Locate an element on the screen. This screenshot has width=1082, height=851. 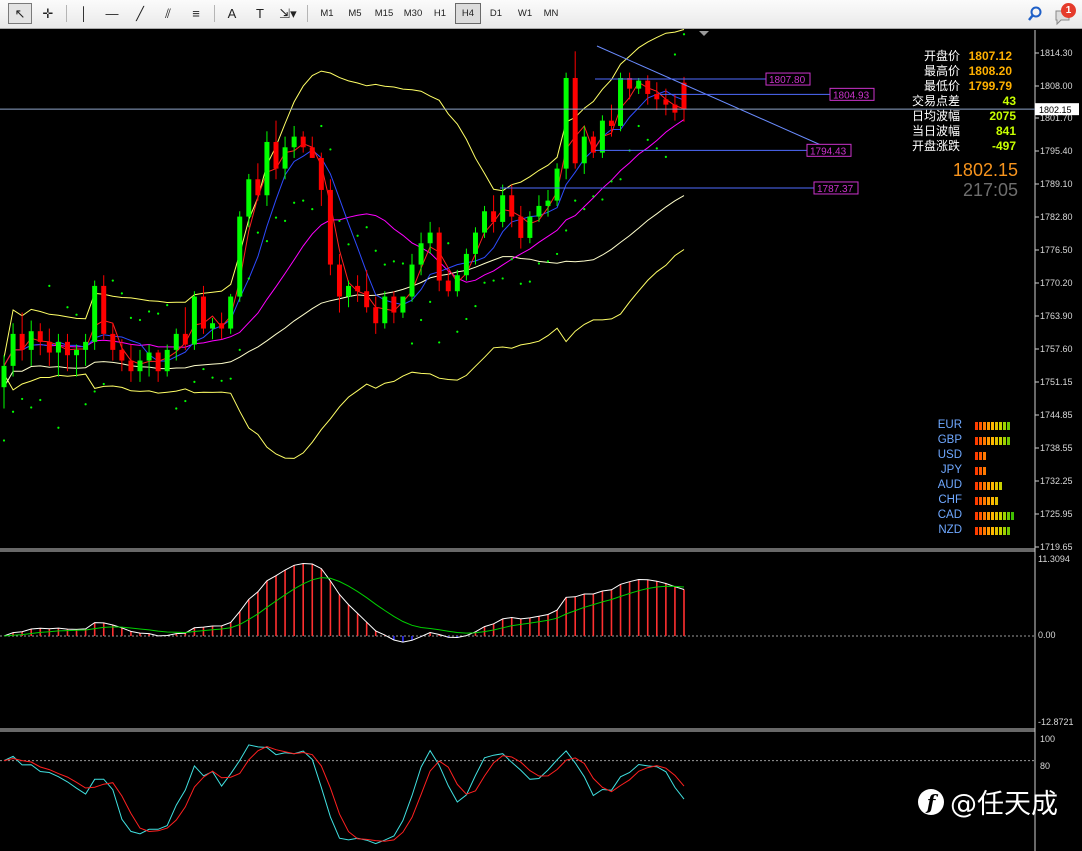
current-price-tag-text: 1802.15 is located at coordinates (1055, 110).